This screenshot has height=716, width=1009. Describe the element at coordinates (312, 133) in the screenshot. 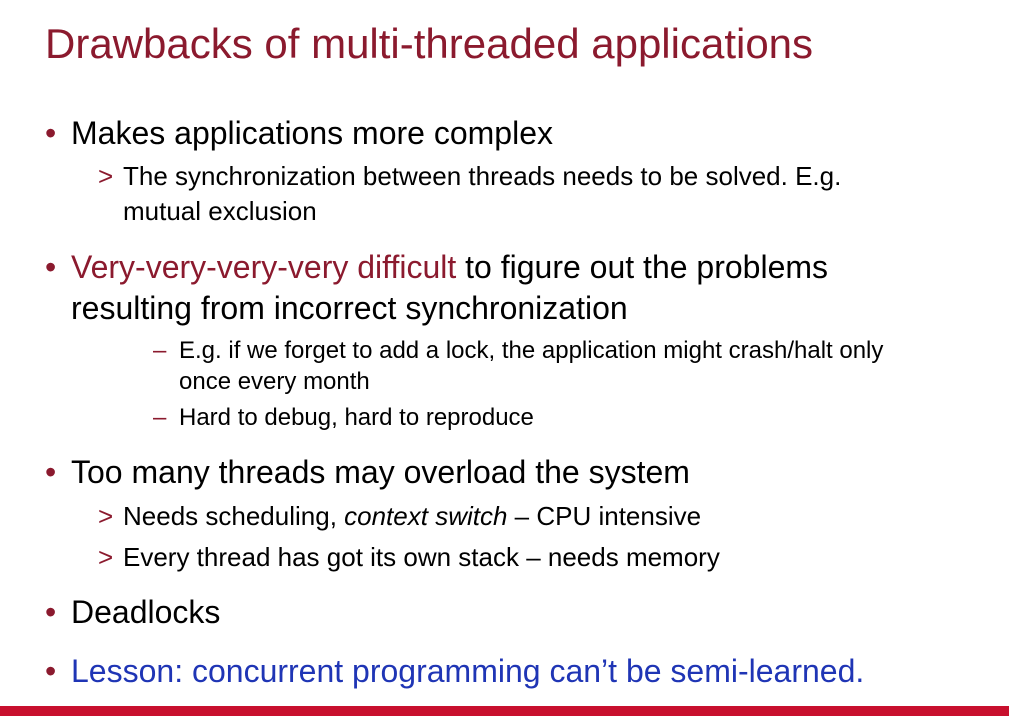

I see `bullet-1-text: Makes applications more complex` at that location.